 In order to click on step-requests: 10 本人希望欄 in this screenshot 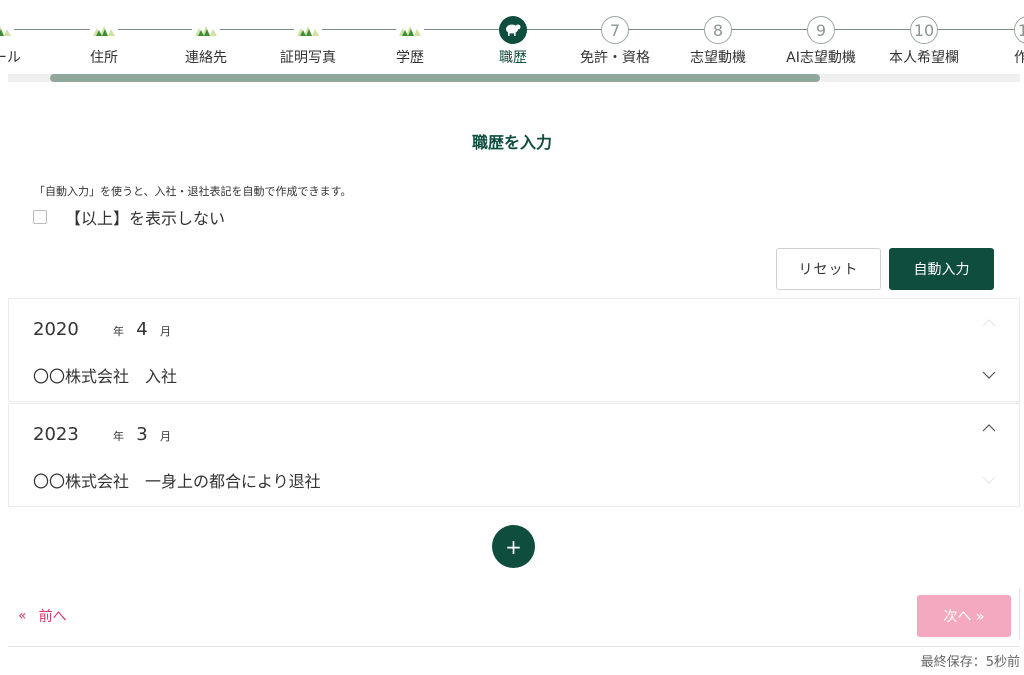, I will do `click(924, 35)`.